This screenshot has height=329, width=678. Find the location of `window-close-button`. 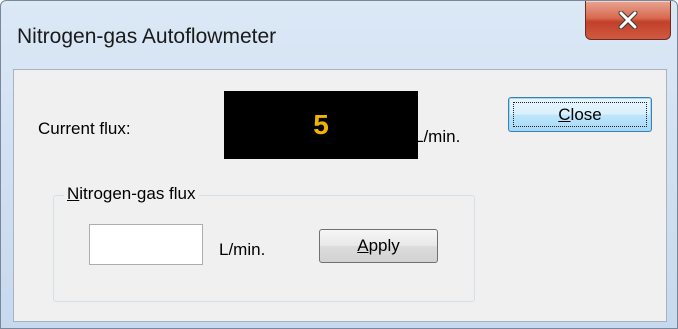

window-close-button is located at coordinates (628, 20).